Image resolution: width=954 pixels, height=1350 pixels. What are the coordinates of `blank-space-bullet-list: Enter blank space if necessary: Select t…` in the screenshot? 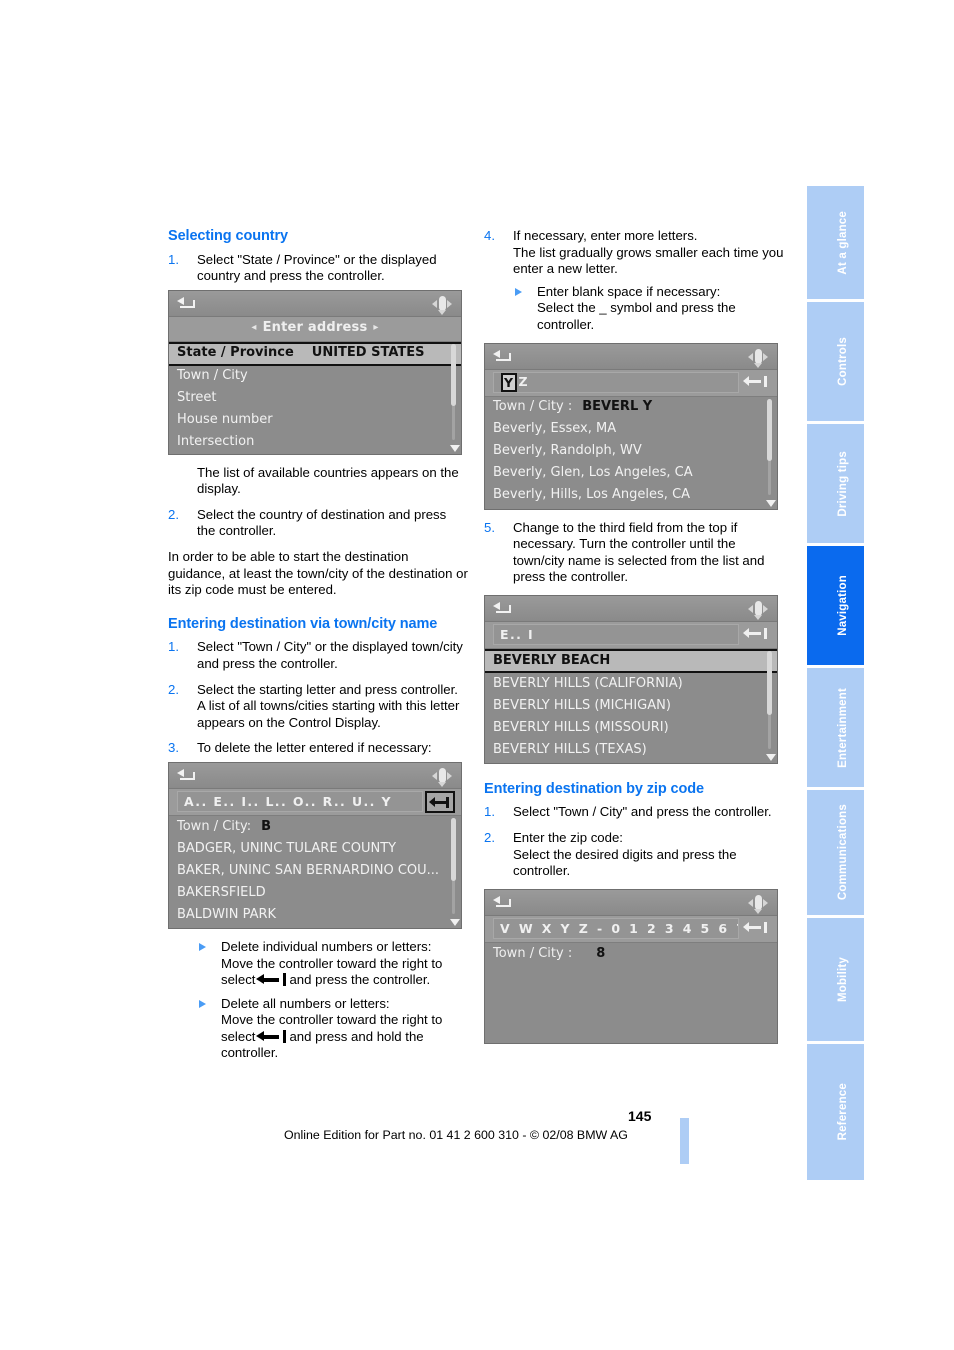 It's located at (648, 309).